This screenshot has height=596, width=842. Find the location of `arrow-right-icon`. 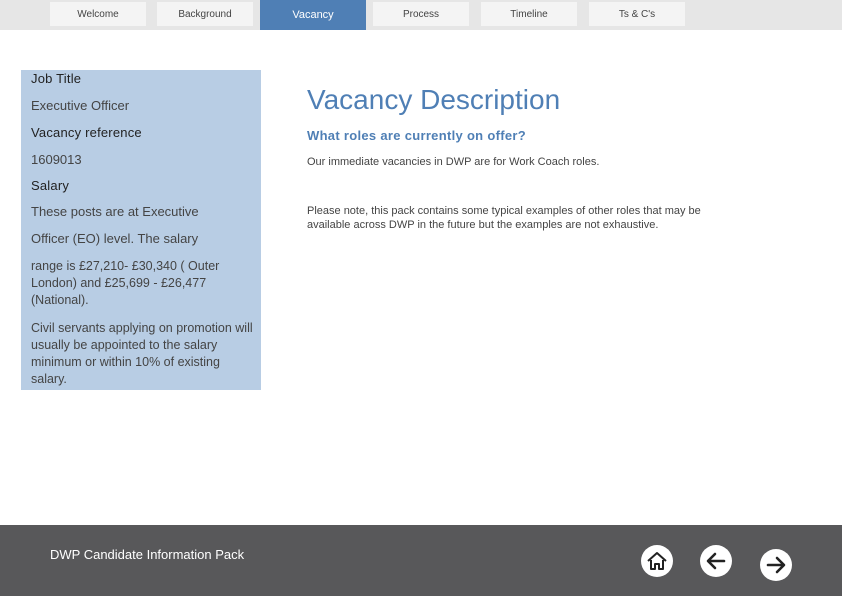

arrow-right-icon is located at coordinates (776, 565).